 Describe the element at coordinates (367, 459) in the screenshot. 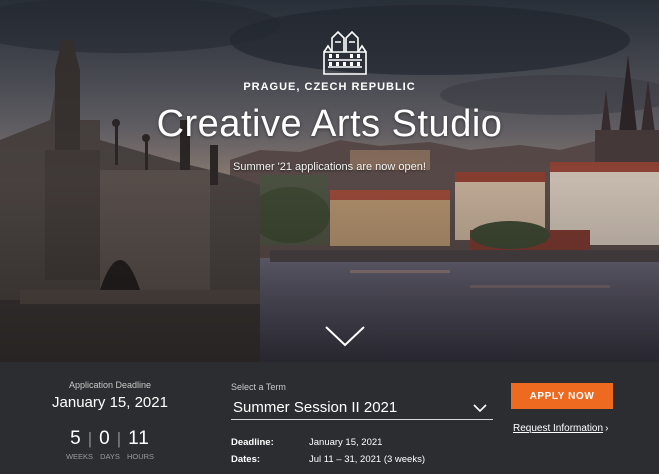

I see `term-dates-value: Jul 11 – 31, 2021 (3 weeks)` at that location.